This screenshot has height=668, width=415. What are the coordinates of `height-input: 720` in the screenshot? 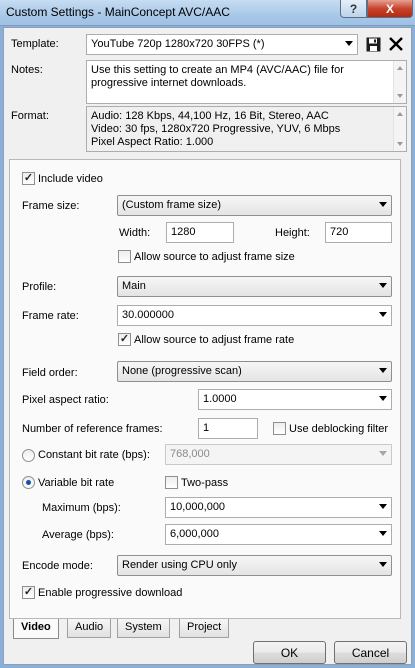 It's located at (358, 232).